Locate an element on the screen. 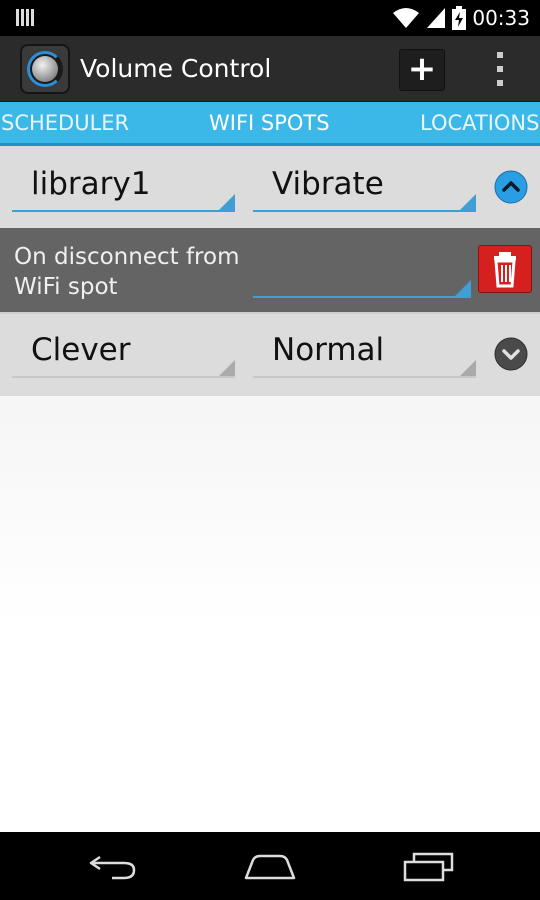 The width and height of the screenshot is (540, 900). tab-wifi-spots: WIFI SPOTS is located at coordinates (269, 123).